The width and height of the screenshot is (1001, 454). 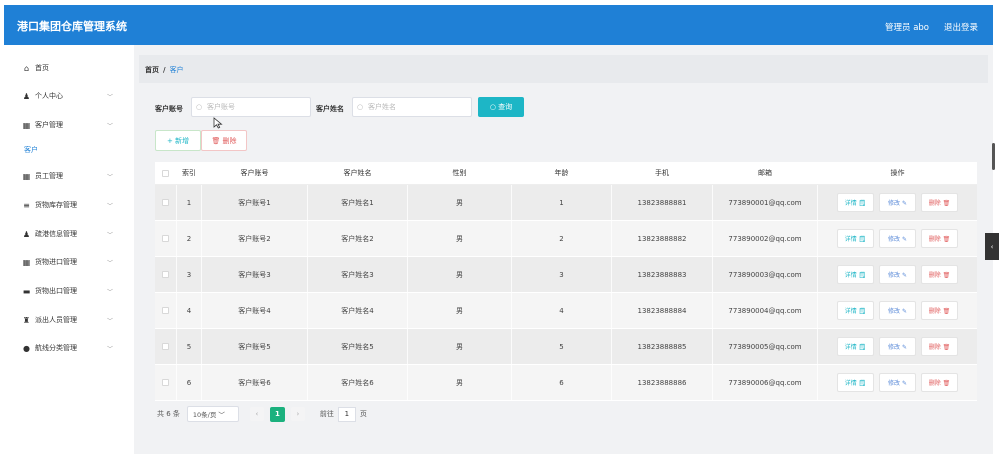 I want to click on cell-account: 客户账号1, so click(x=255, y=202).